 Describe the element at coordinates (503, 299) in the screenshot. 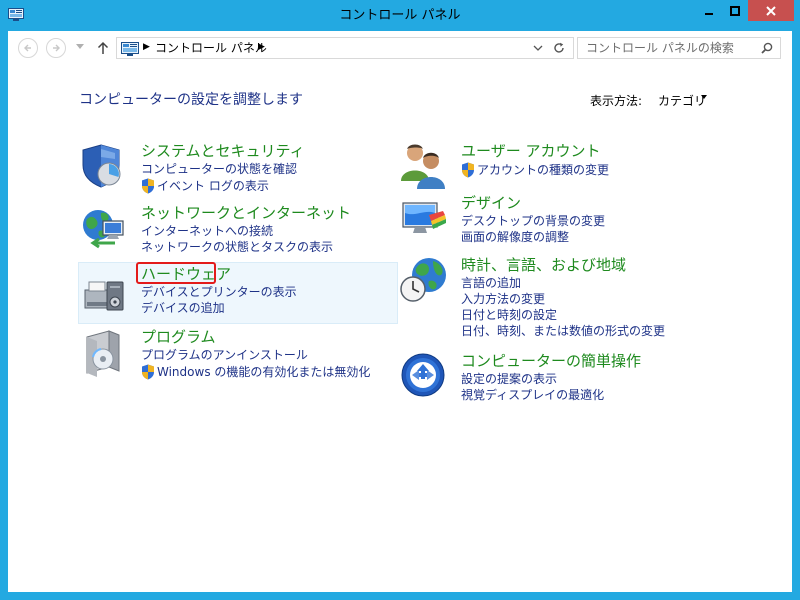

I see `change-input-method-link: 入力方法の変更` at that location.